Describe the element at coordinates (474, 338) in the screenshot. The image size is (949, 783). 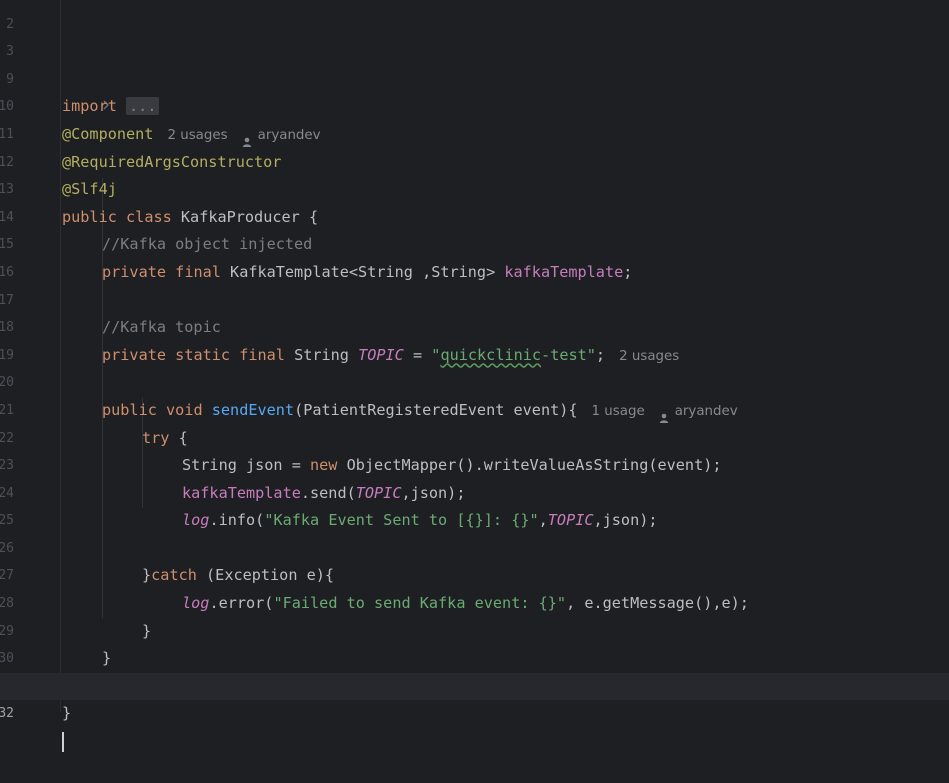
I see `code-line: 19` at that location.